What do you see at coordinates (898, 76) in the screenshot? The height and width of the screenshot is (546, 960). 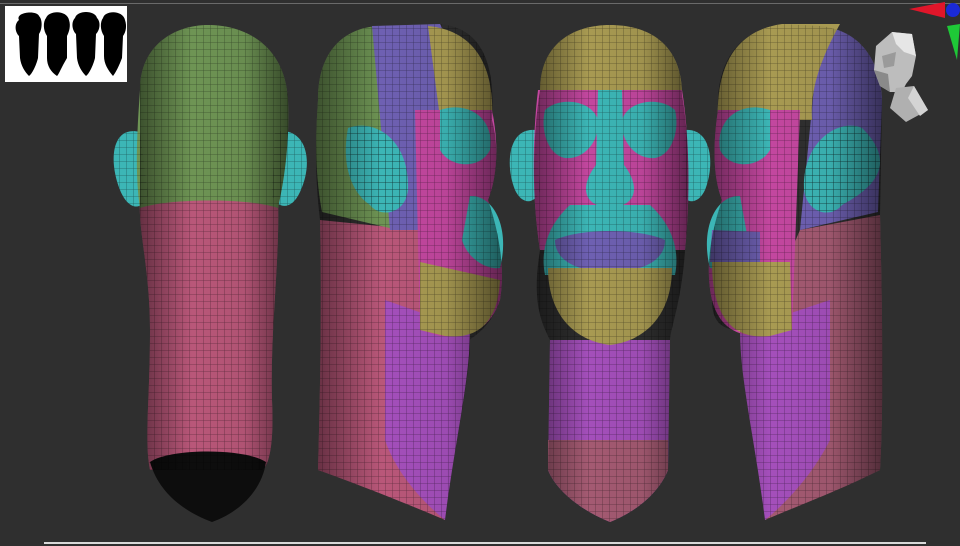 I see `orientation-head-icon` at bounding box center [898, 76].